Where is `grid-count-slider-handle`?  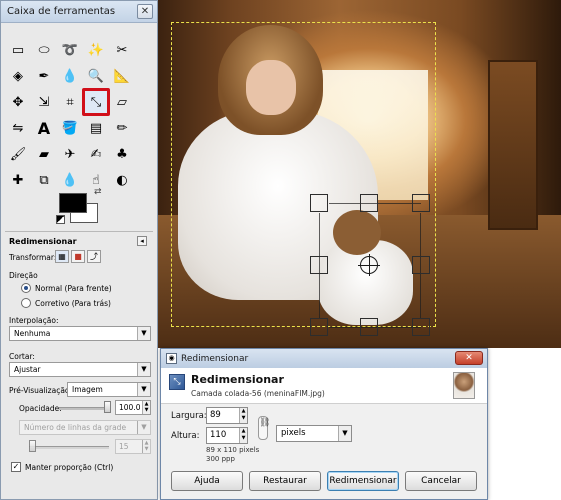
grid-count-slider-handle is located at coordinates (32, 446).